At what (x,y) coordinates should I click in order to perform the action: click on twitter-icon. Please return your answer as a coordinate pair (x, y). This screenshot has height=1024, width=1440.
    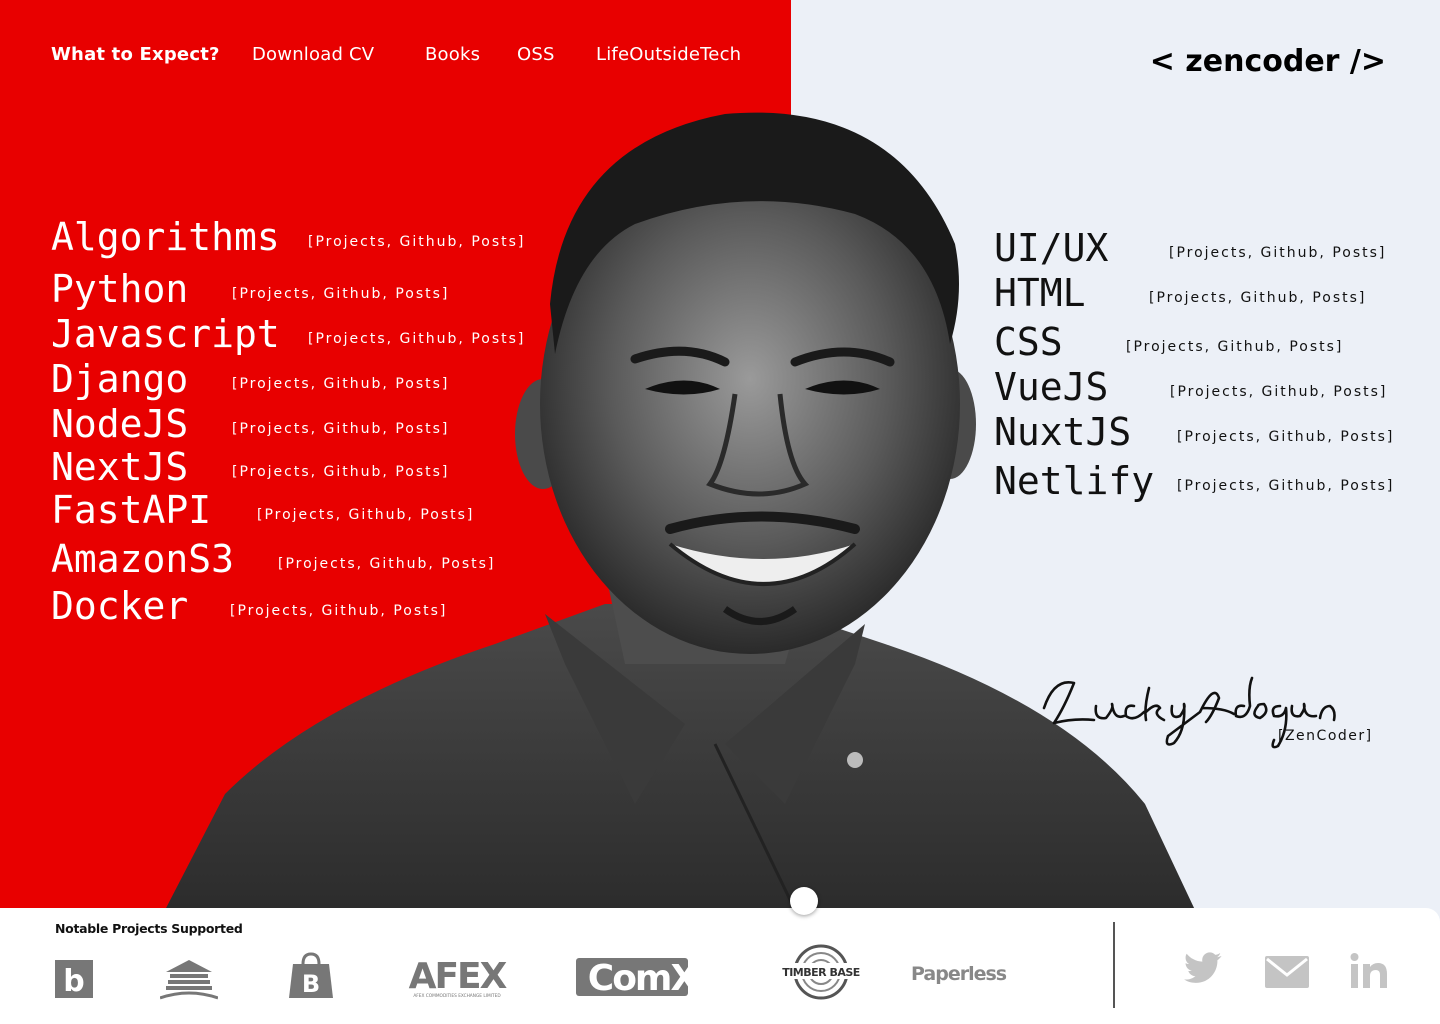
    Looking at the image, I should click on (1203, 968).